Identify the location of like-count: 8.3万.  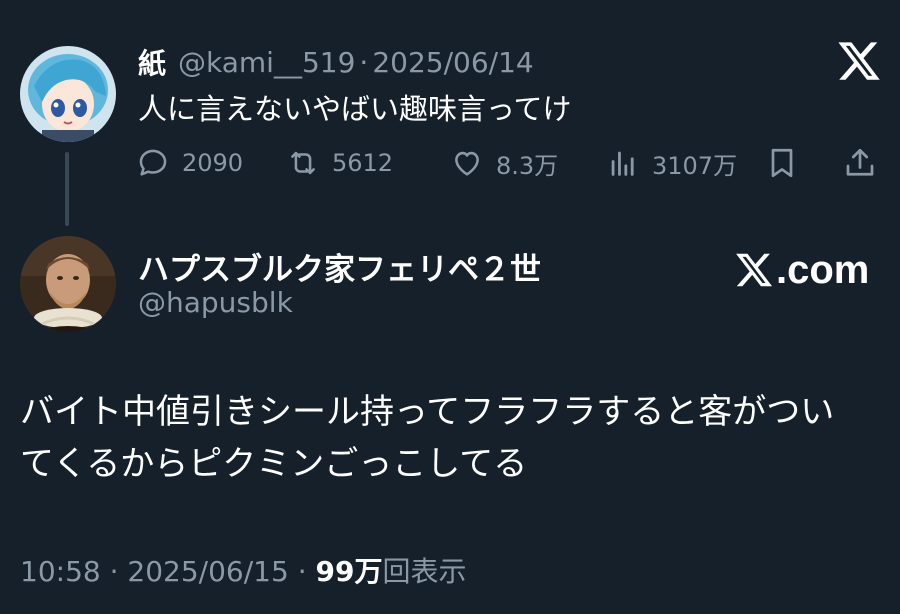
(527, 165).